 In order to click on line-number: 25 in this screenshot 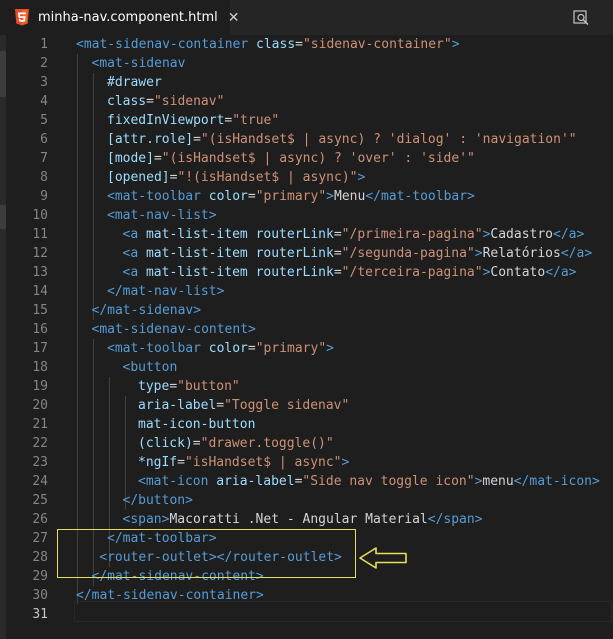, I will do `click(40, 500)`.